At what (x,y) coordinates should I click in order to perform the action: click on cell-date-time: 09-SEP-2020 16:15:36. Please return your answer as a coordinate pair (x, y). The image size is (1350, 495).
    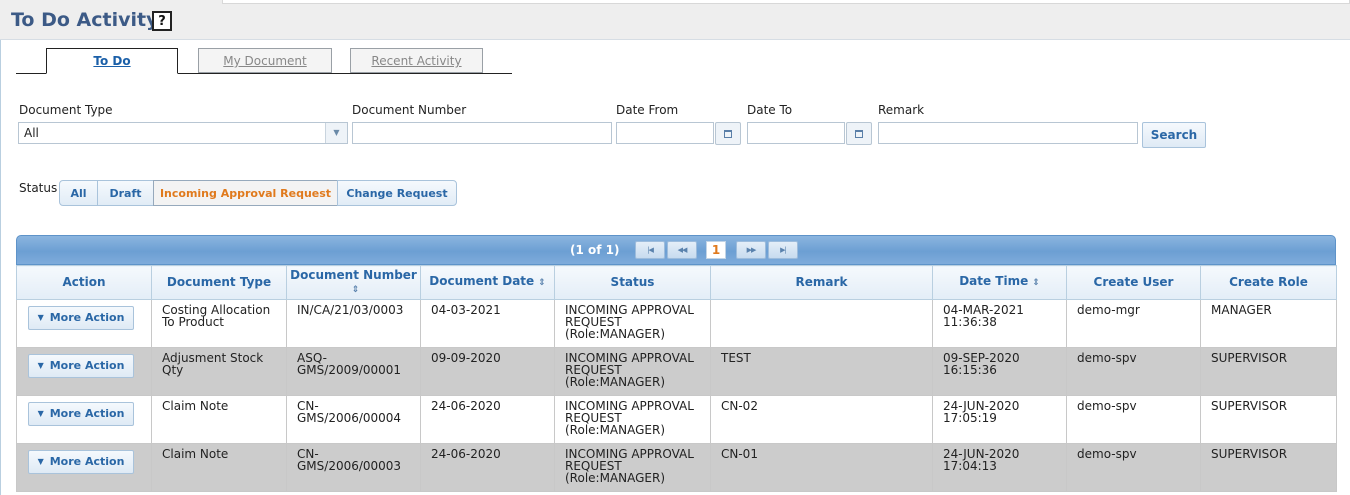
    Looking at the image, I should click on (999, 371).